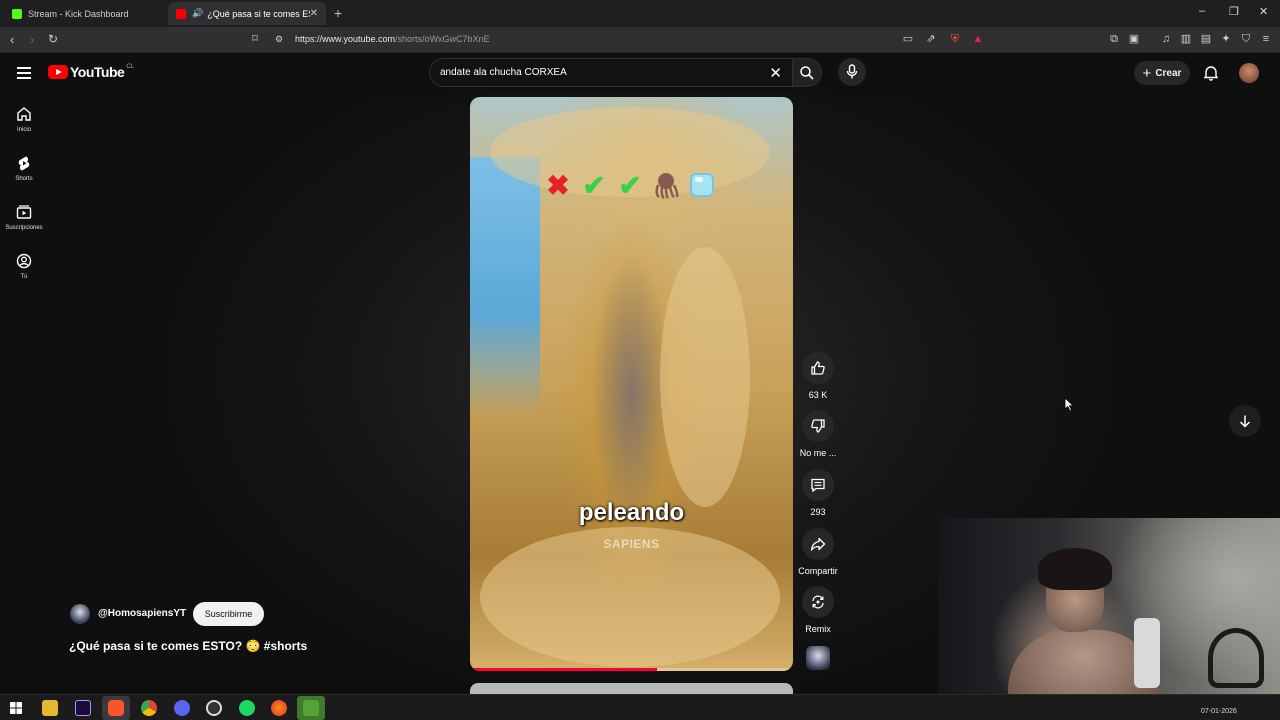 Image resolution: width=1280 pixels, height=720 pixels. Describe the element at coordinates (279, 708) in the screenshot. I see `firefox-icon` at that location.